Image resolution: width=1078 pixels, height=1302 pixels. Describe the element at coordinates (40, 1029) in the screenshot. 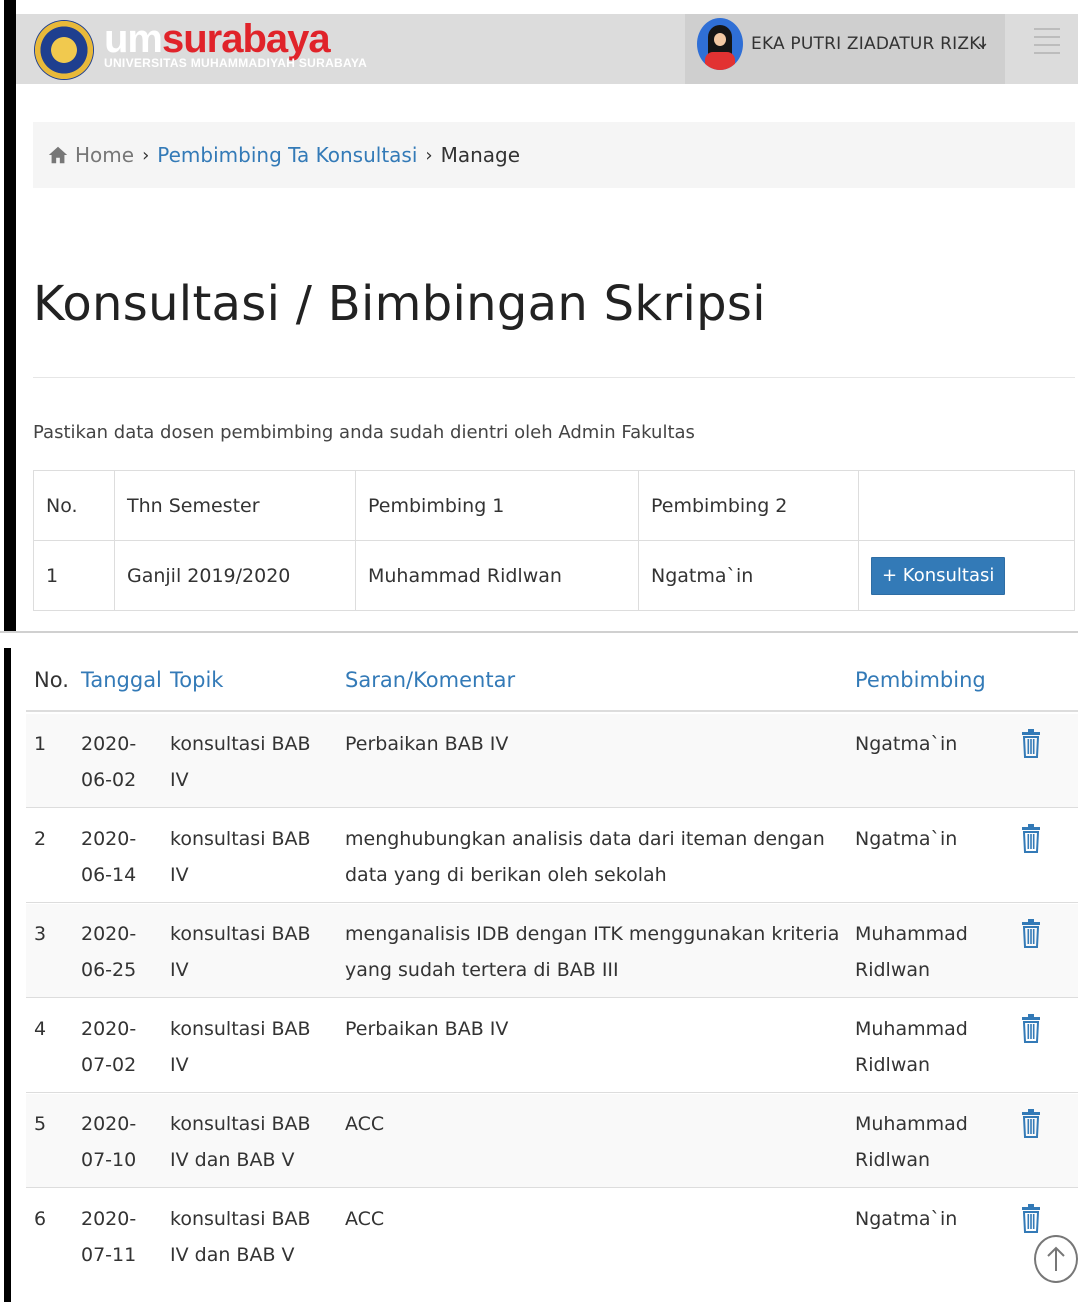

I see `cell-no: 4` at that location.